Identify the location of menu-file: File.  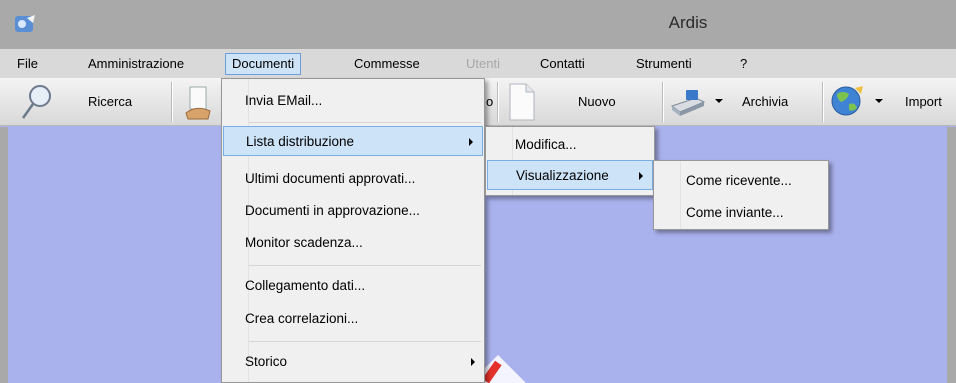
(27, 64).